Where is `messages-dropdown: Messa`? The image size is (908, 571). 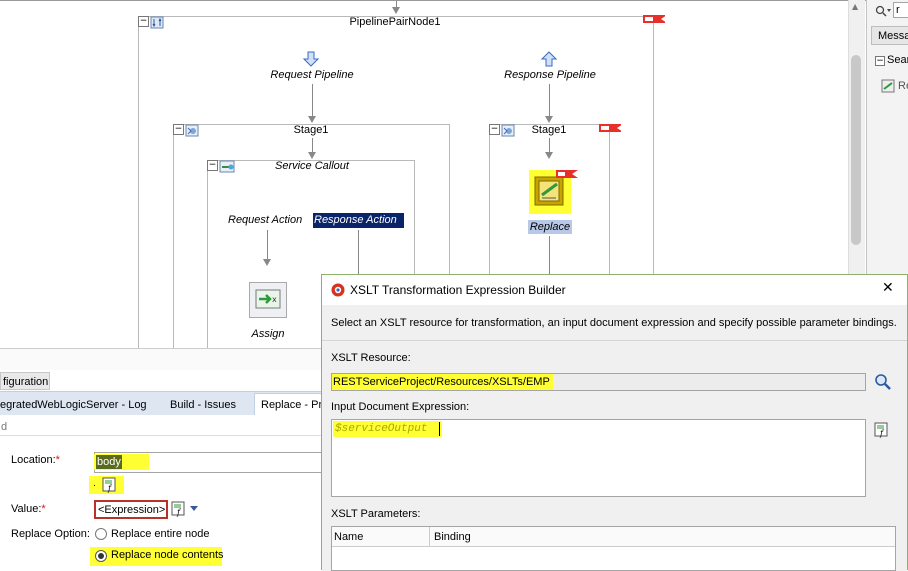
messages-dropdown: Messa is located at coordinates (889, 35).